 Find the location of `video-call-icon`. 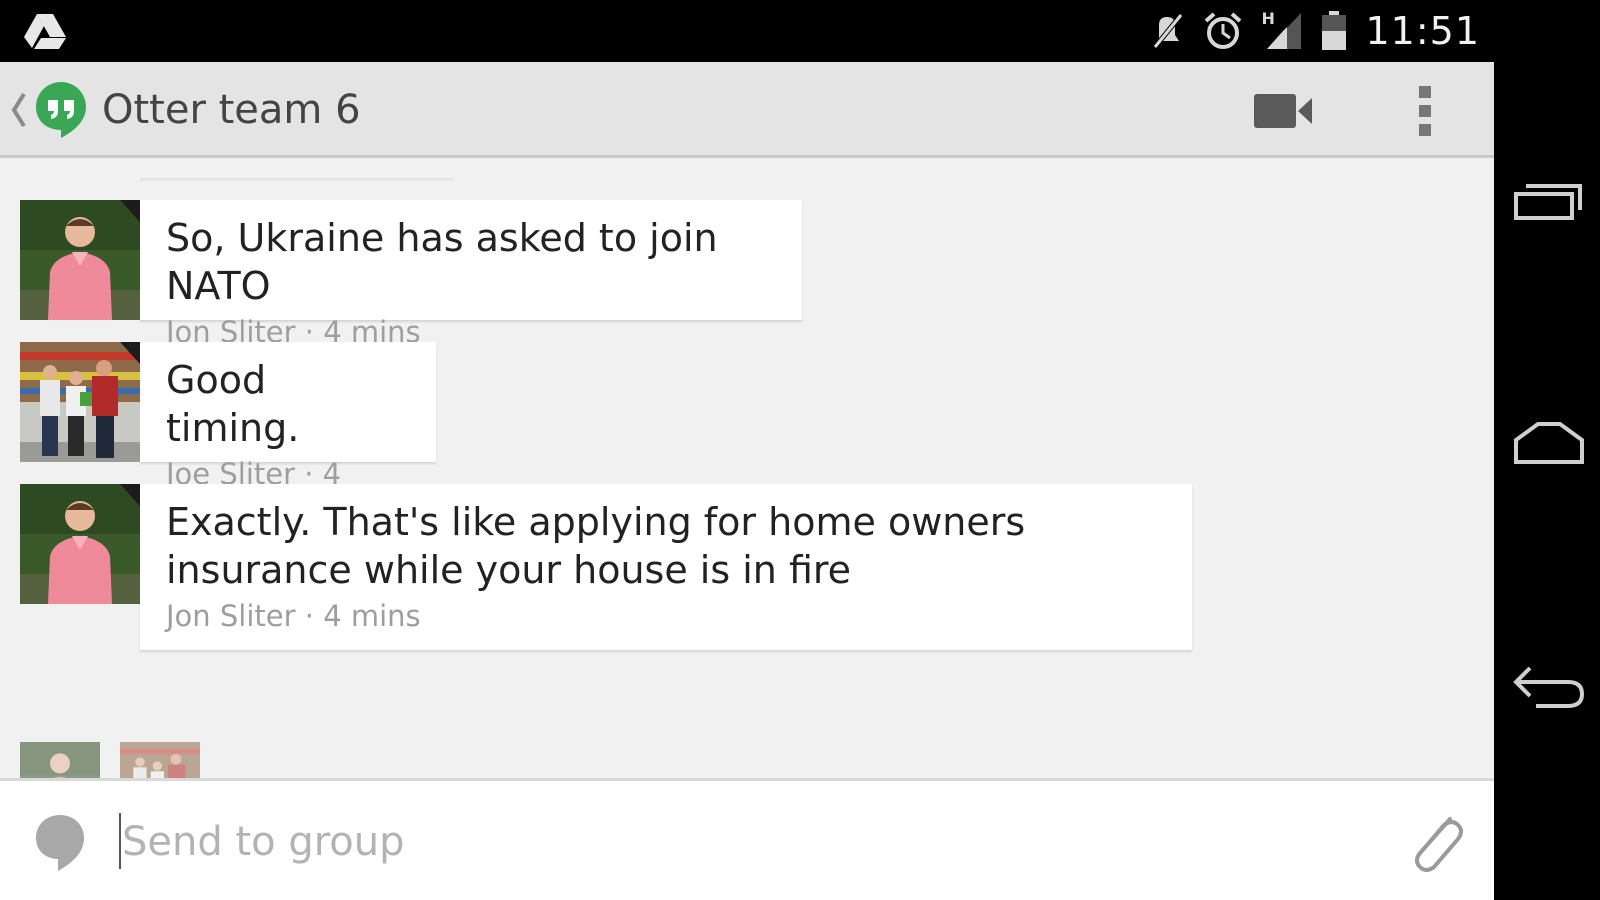

video-call-icon is located at coordinates (1283, 110).